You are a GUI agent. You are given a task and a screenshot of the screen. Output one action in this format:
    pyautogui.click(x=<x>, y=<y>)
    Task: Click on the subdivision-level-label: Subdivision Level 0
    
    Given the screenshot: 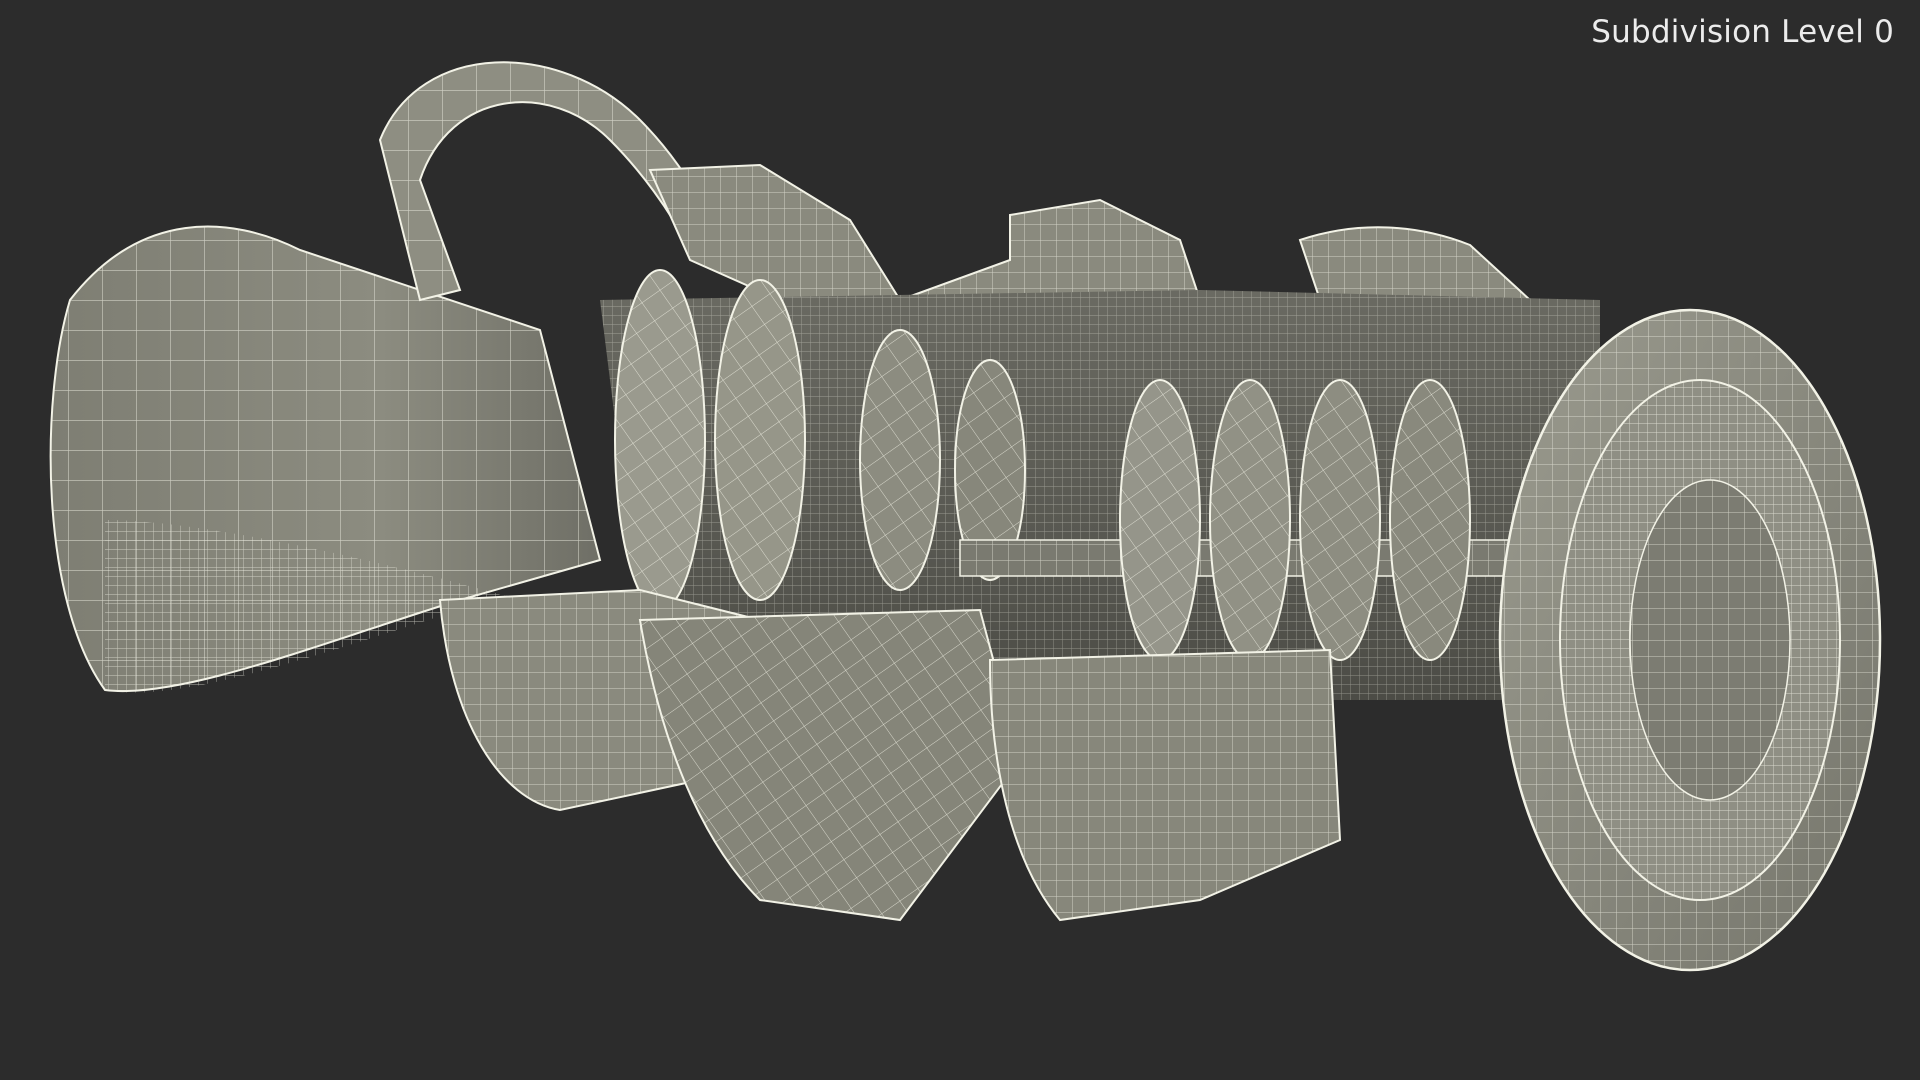 What is the action you would take?
    pyautogui.click(x=1742, y=32)
    